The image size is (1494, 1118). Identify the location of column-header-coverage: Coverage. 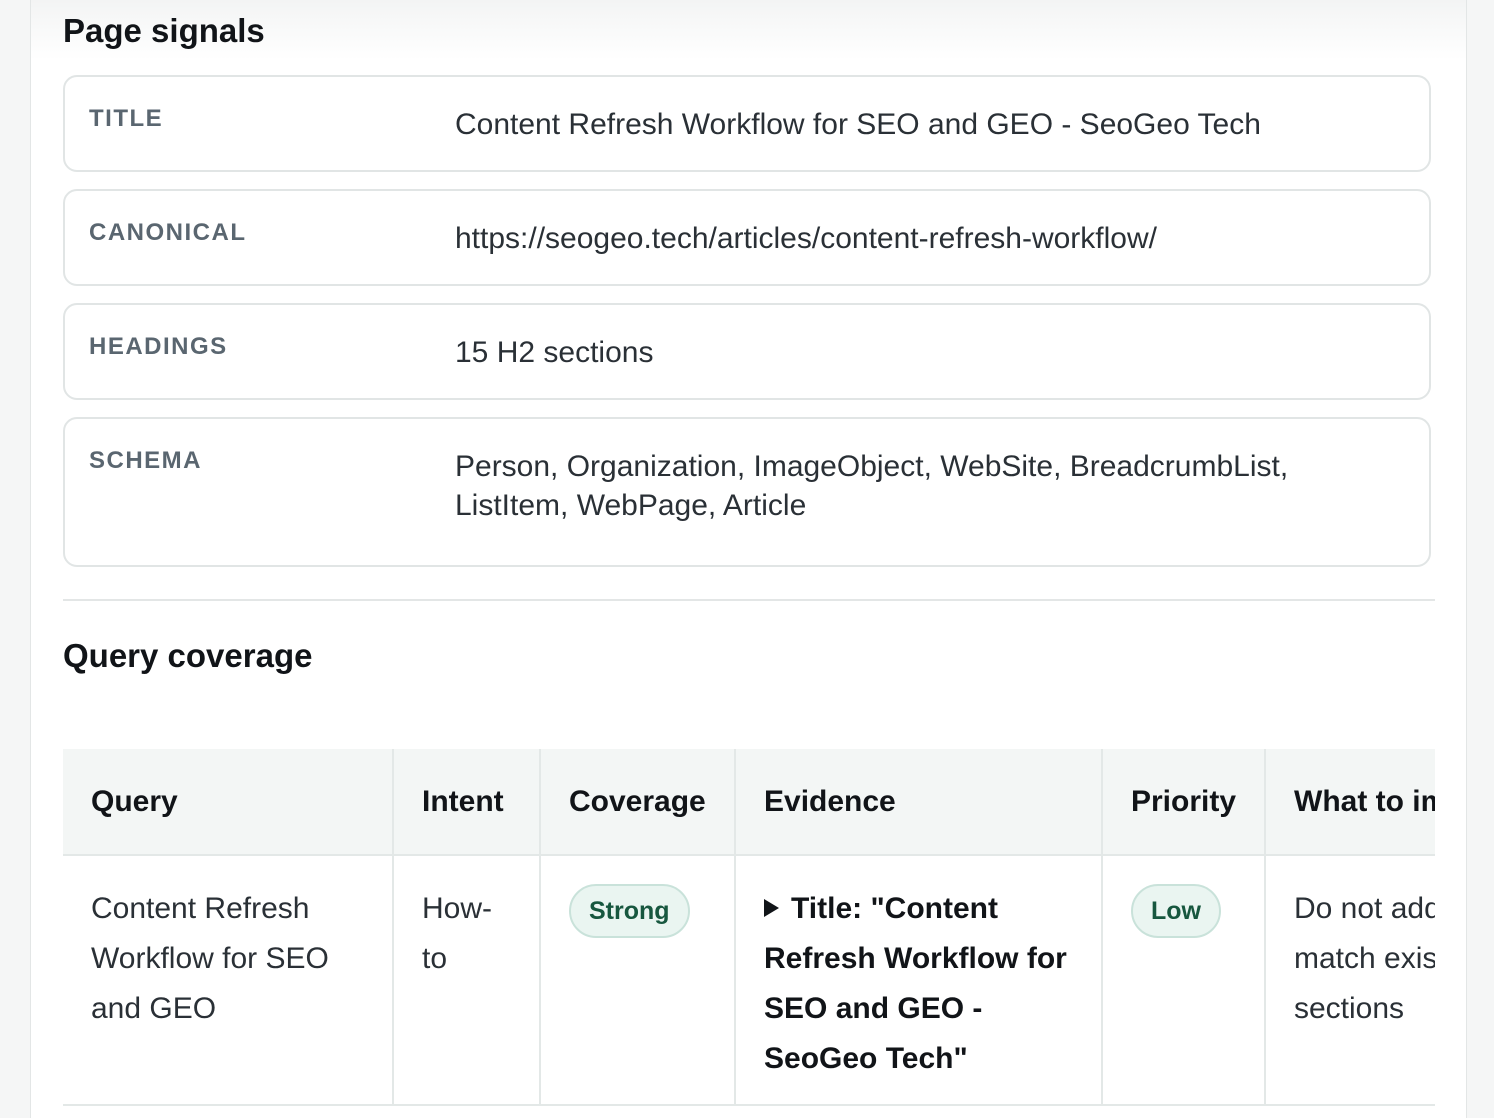
(638, 802).